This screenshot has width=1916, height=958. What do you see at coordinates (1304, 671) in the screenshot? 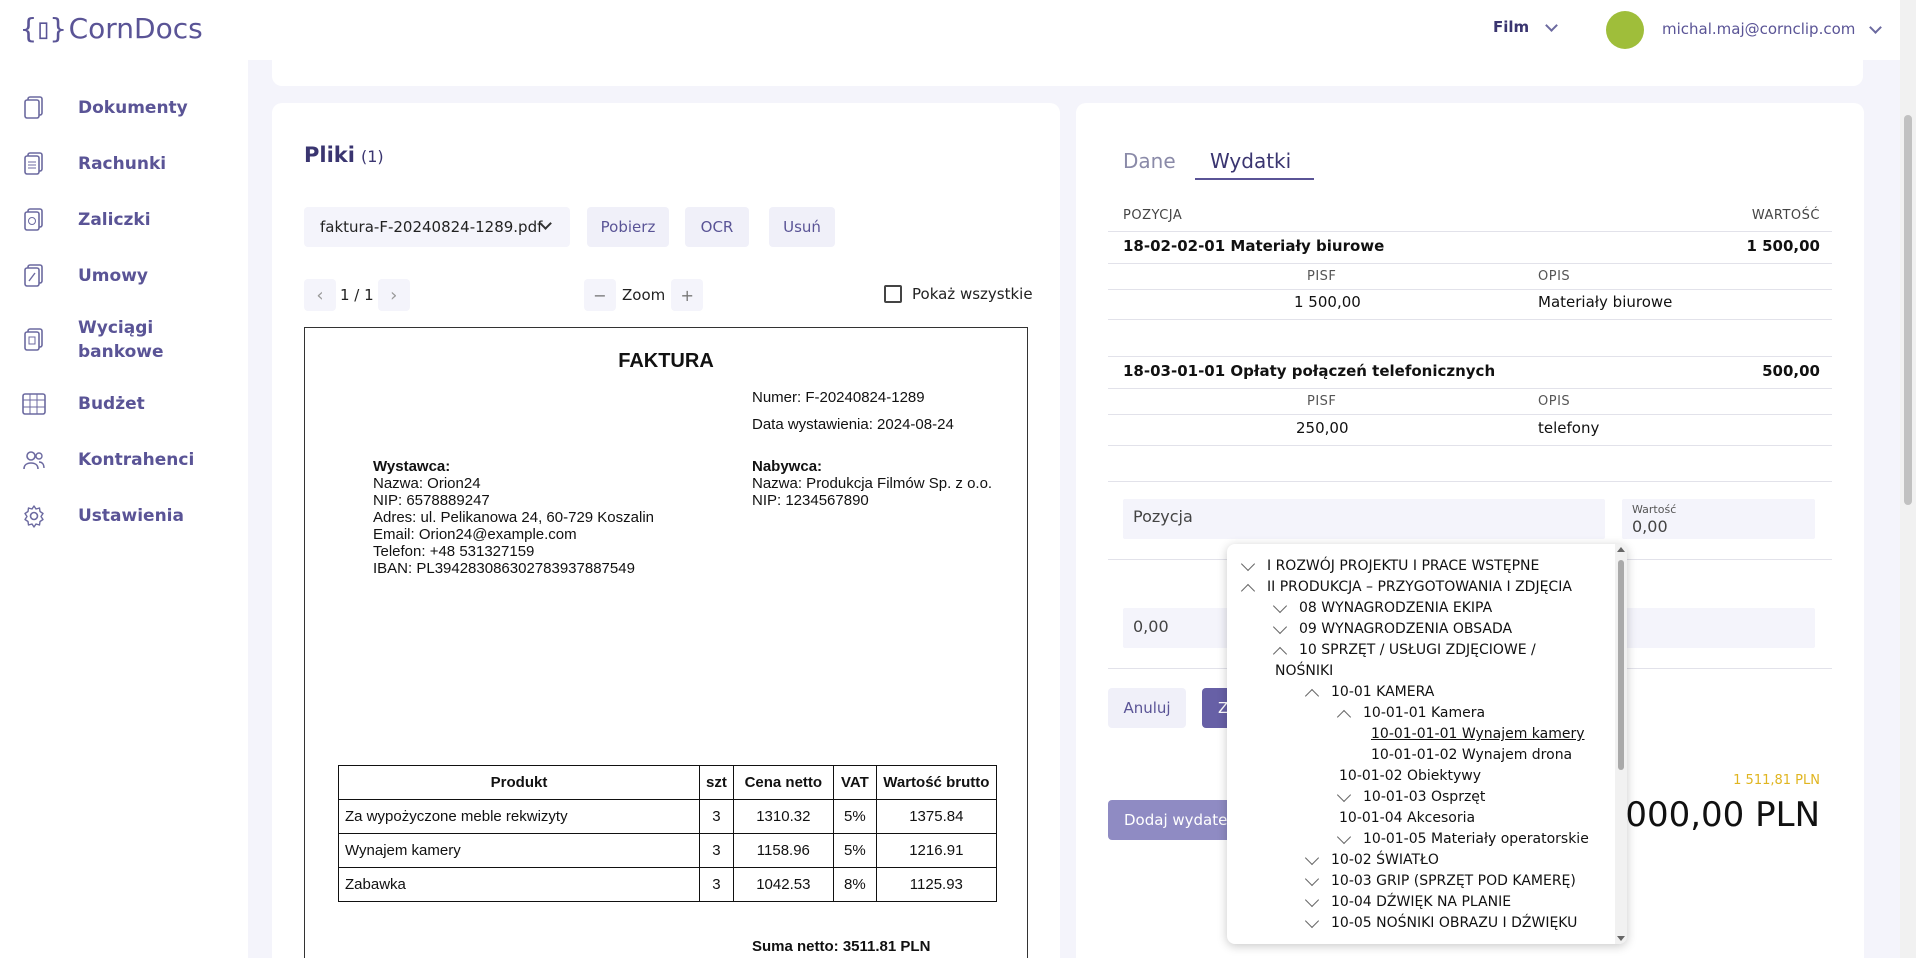
I see `tree-item-continuation: NOŚNIKI` at bounding box center [1304, 671].